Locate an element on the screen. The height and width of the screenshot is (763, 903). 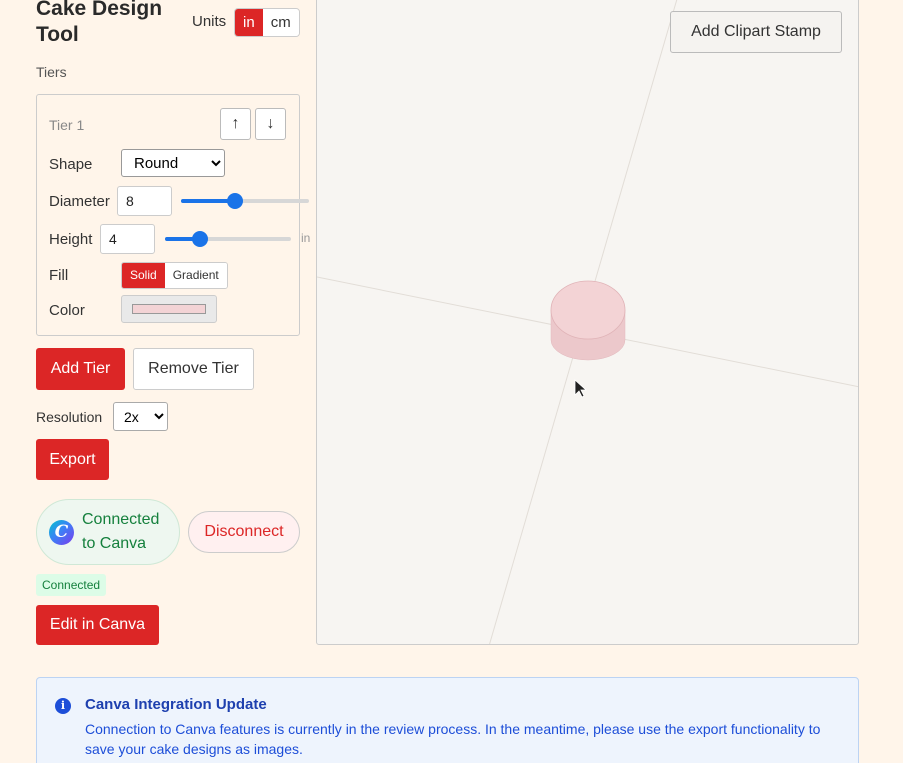
tier-title: Tier 1 is located at coordinates (67, 125).